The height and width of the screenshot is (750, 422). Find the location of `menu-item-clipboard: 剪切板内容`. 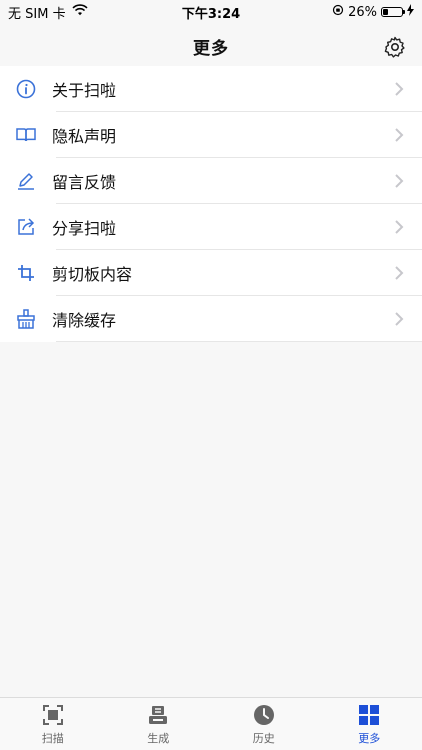

menu-item-clipboard: 剪切板内容 is located at coordinates (211, 273).